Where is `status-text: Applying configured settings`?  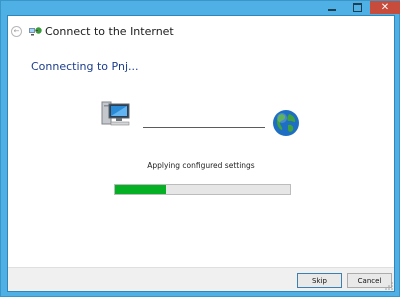 status-text: Applying configured settings is located at coordinates (201, 165).